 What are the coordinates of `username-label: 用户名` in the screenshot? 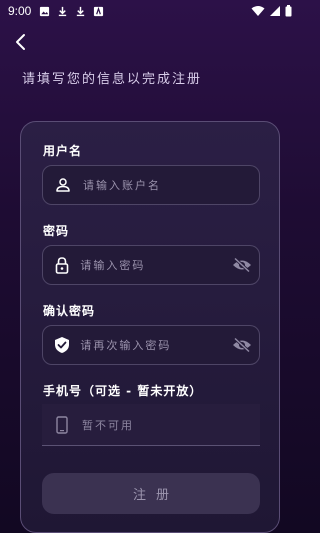 It's located at (63, 151).